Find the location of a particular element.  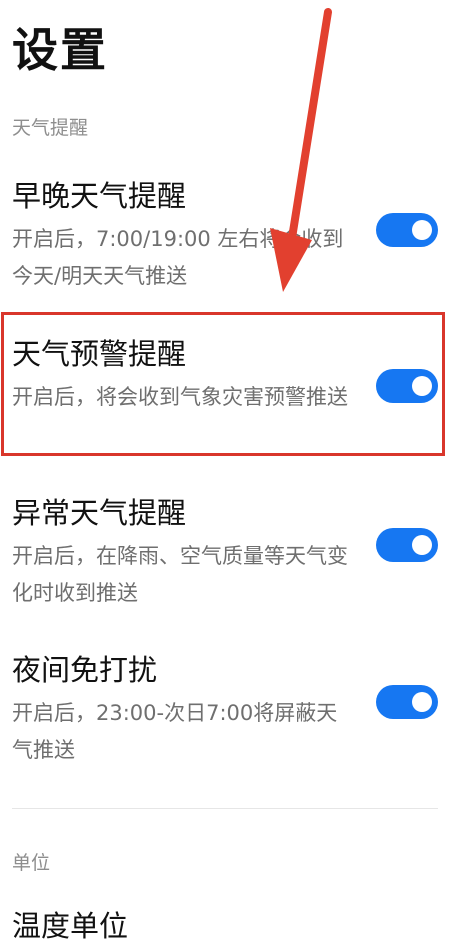

setting-description: 开启后，7:00/19:00 左右将会收到今天/明天天气推送 is located at coordinates (178, 257).